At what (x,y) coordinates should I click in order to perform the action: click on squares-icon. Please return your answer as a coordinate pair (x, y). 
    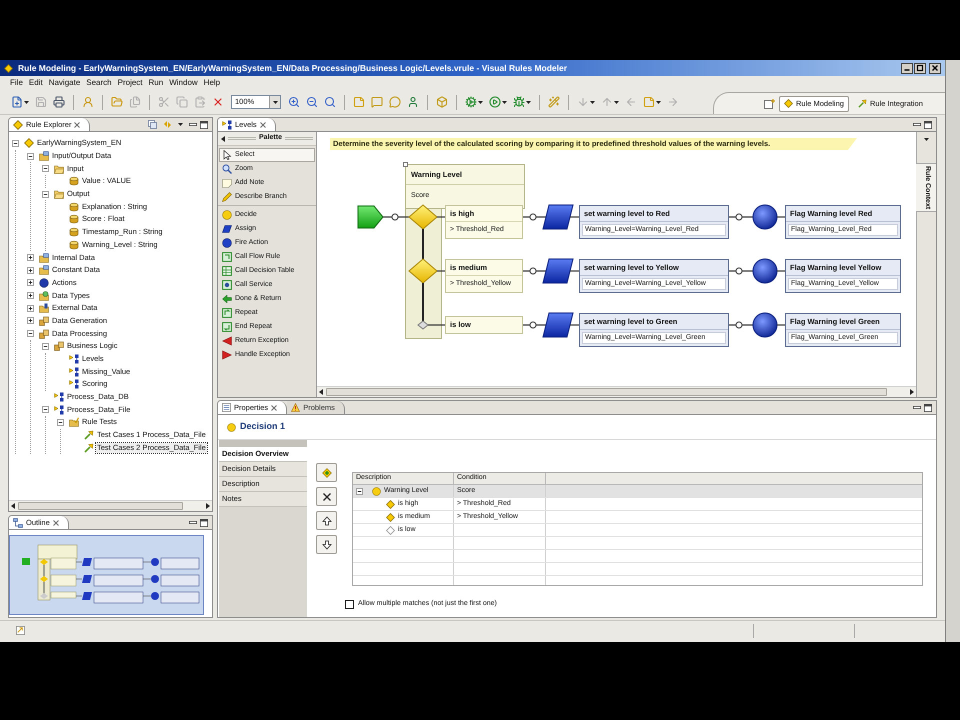
    Looking at the image, I should click on (152, 124).